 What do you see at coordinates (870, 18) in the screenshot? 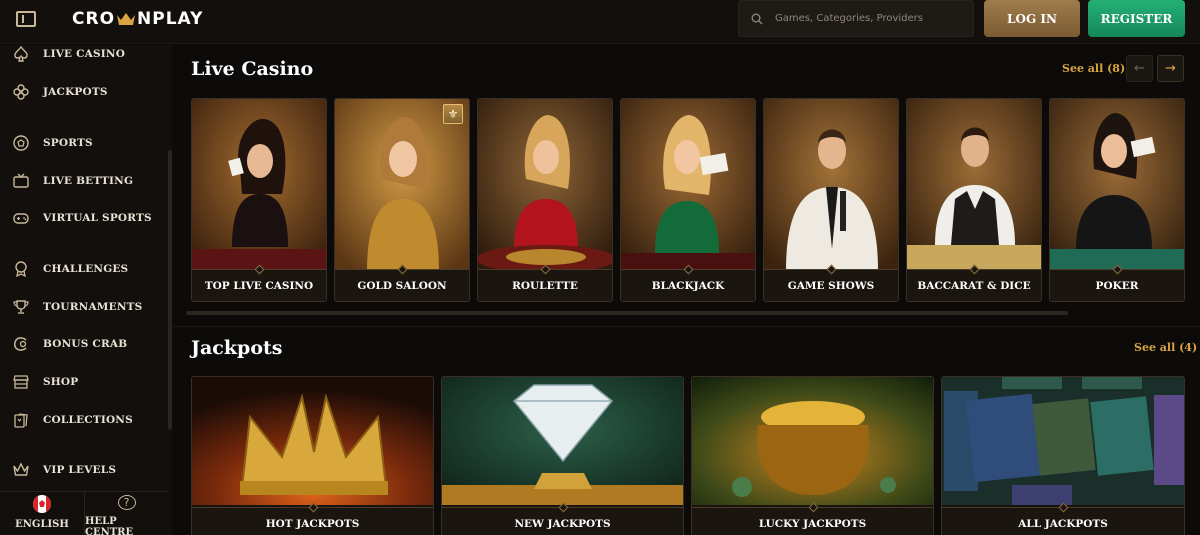
I see `search-input` at bounding box center [870, 18].